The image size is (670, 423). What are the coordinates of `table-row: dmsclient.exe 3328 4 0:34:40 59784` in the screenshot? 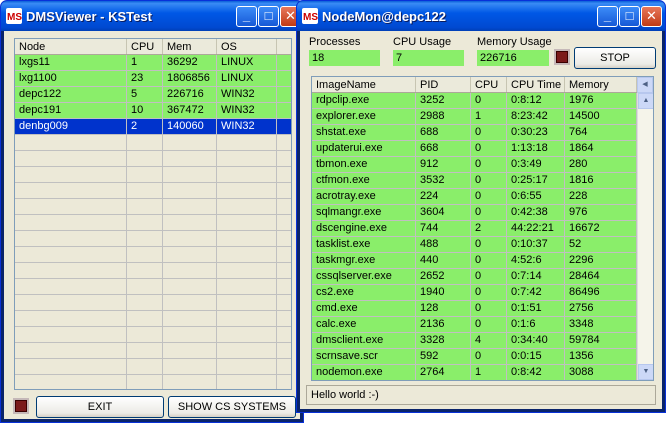 It's located at (474, 341).